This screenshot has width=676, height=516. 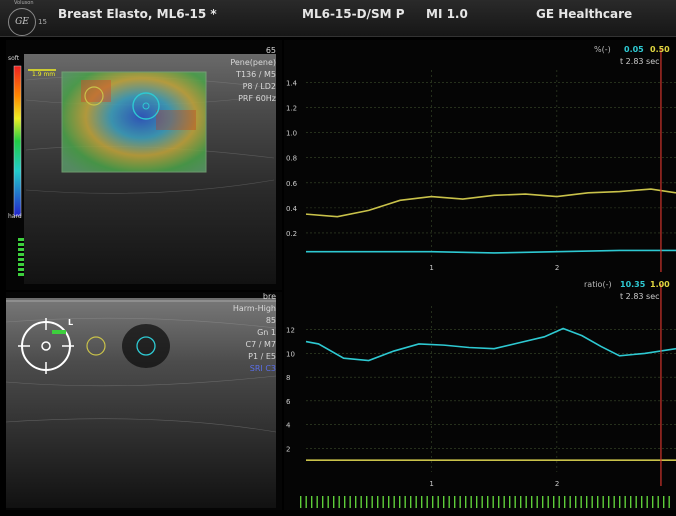 What do you see at coordinates (660, 284) in the screenshot?
I see `ratio-value-yellow: 1.00` at bounding box center [660, 284].